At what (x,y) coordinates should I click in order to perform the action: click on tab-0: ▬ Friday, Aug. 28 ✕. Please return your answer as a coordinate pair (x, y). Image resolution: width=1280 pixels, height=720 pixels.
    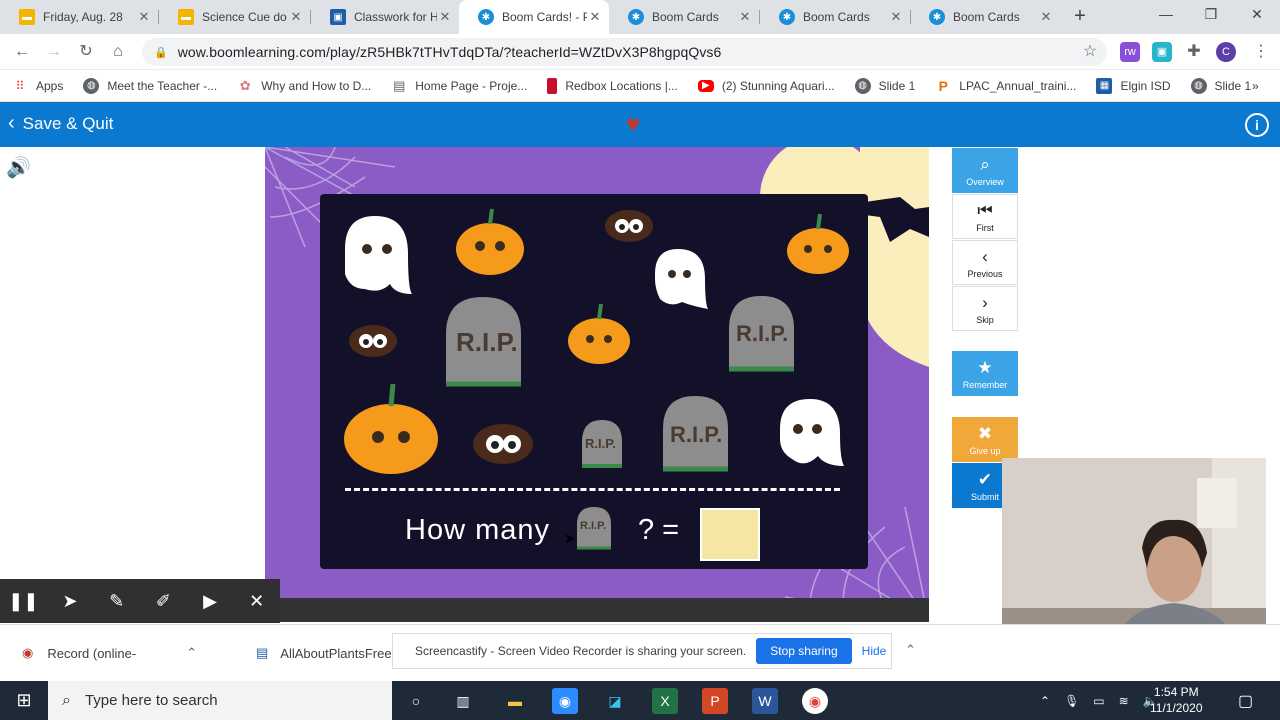
    Looking at the image, I should click on (79, 17).